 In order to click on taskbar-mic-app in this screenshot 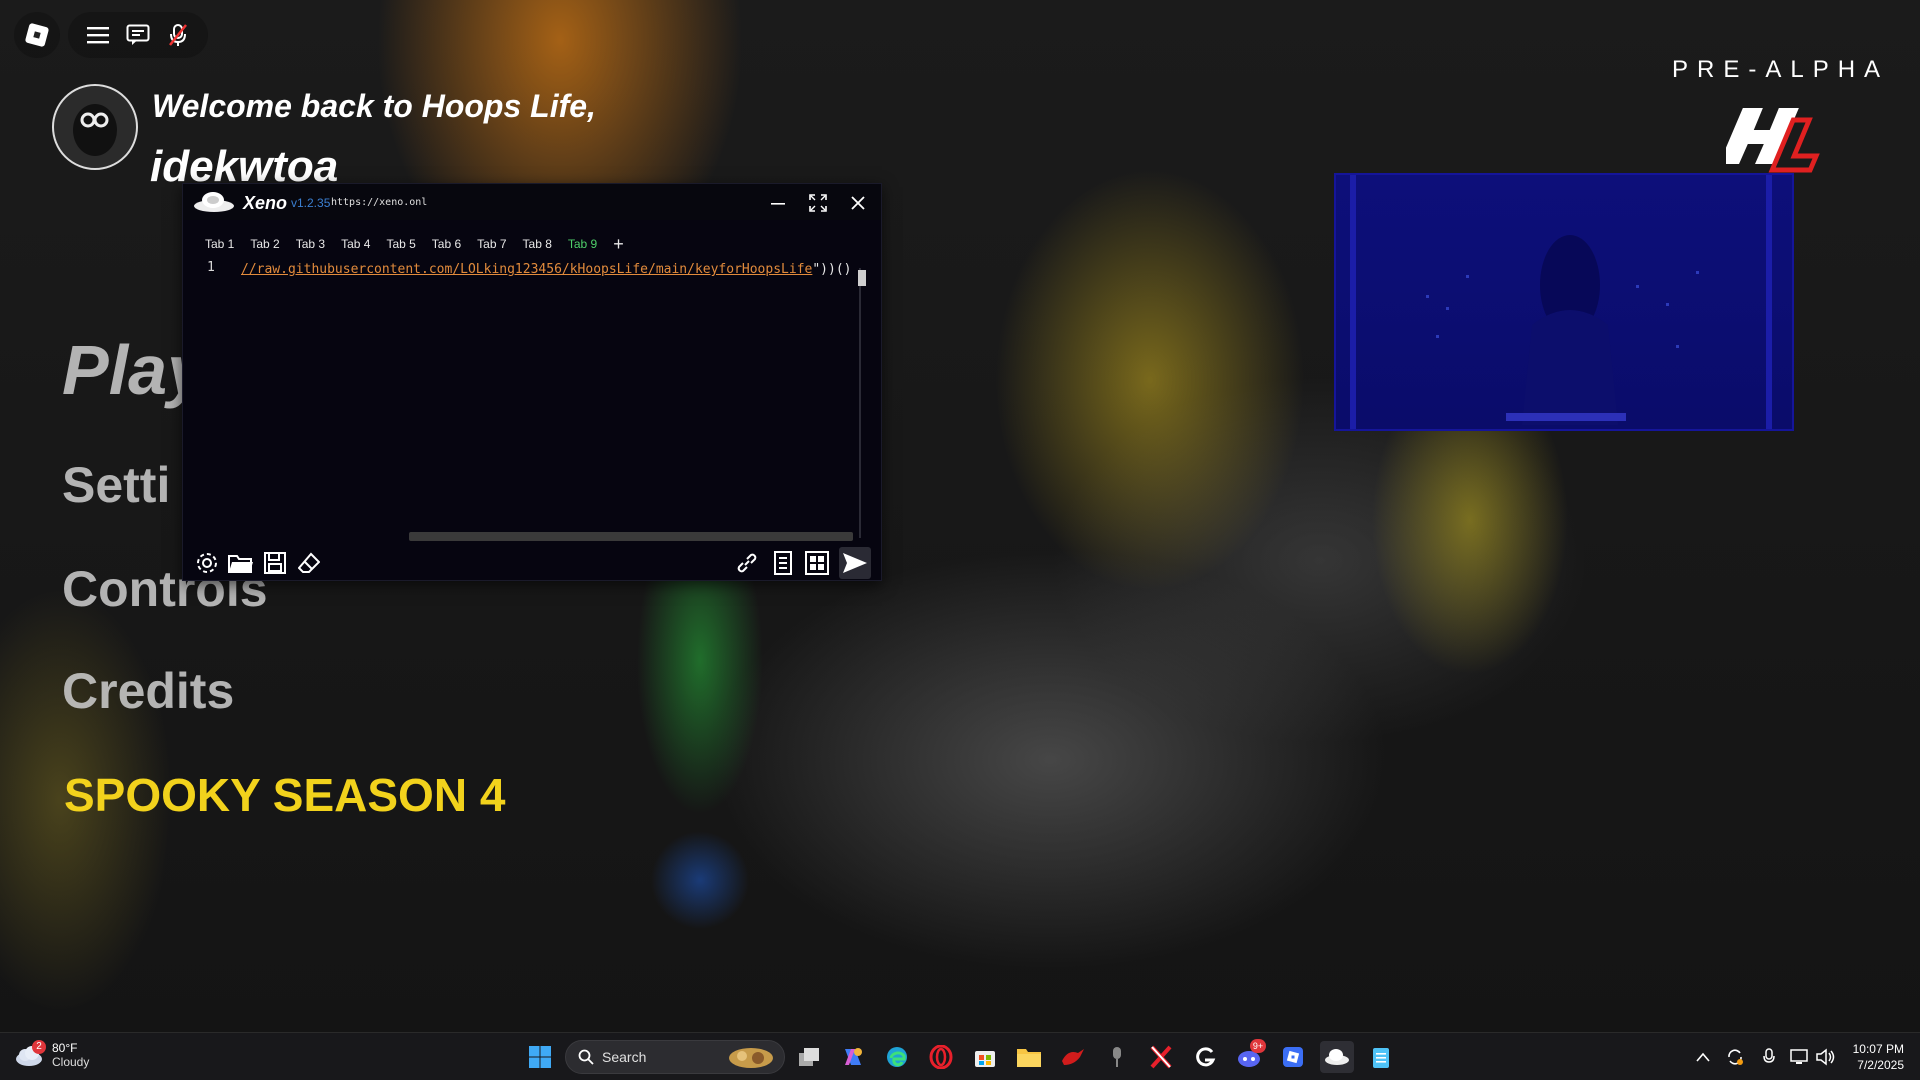, I will do `click(1117, 1057)`.